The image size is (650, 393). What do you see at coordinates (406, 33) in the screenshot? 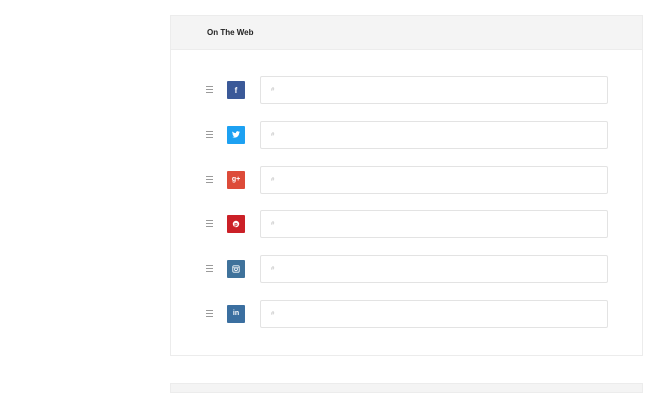
I see `panel-header: On The Web` at bounding box center [406, 33].